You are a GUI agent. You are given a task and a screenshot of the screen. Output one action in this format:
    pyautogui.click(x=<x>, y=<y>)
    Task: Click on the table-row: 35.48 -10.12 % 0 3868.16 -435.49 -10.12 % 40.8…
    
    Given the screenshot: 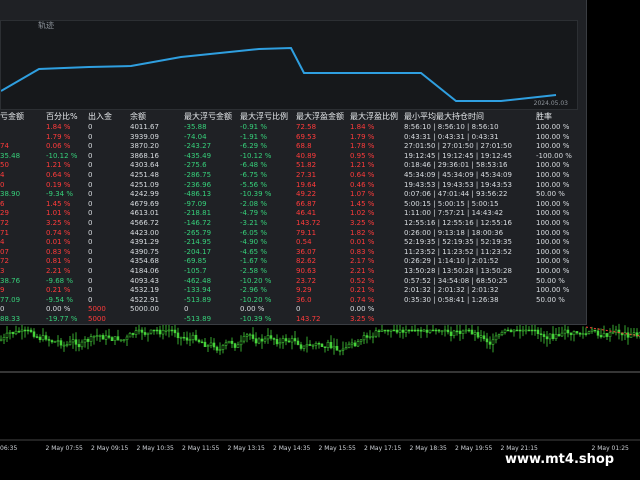 What is the action you would take?
    pyautogui.click(x=293, y=157)
    